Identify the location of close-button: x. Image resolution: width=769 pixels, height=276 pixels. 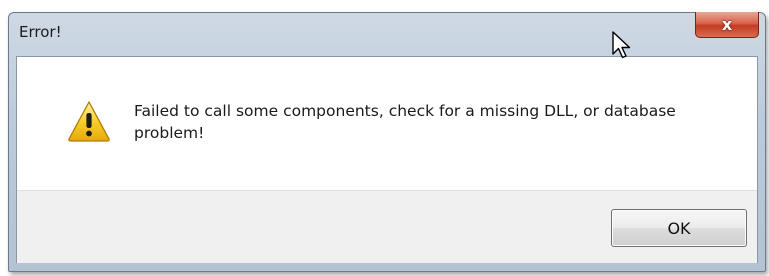
(727, 25).